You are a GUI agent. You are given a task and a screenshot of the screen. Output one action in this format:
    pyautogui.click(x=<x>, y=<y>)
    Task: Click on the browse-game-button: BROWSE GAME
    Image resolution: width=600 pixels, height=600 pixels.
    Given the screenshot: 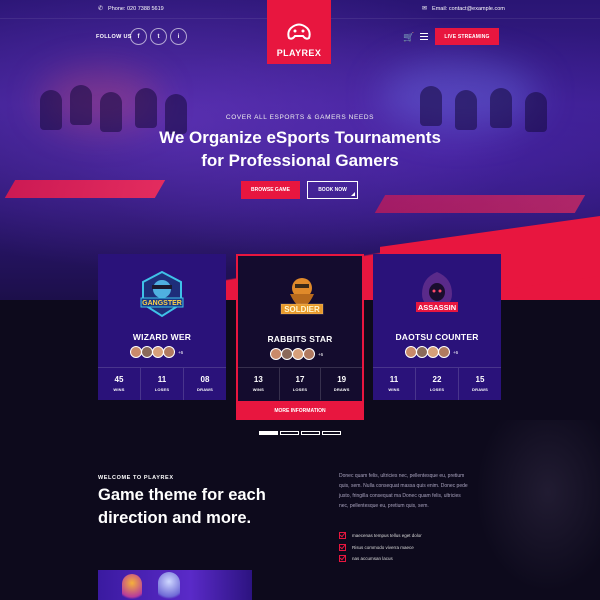 What is the action you would take?
    pyautogui.click(x=270, y=190)
    